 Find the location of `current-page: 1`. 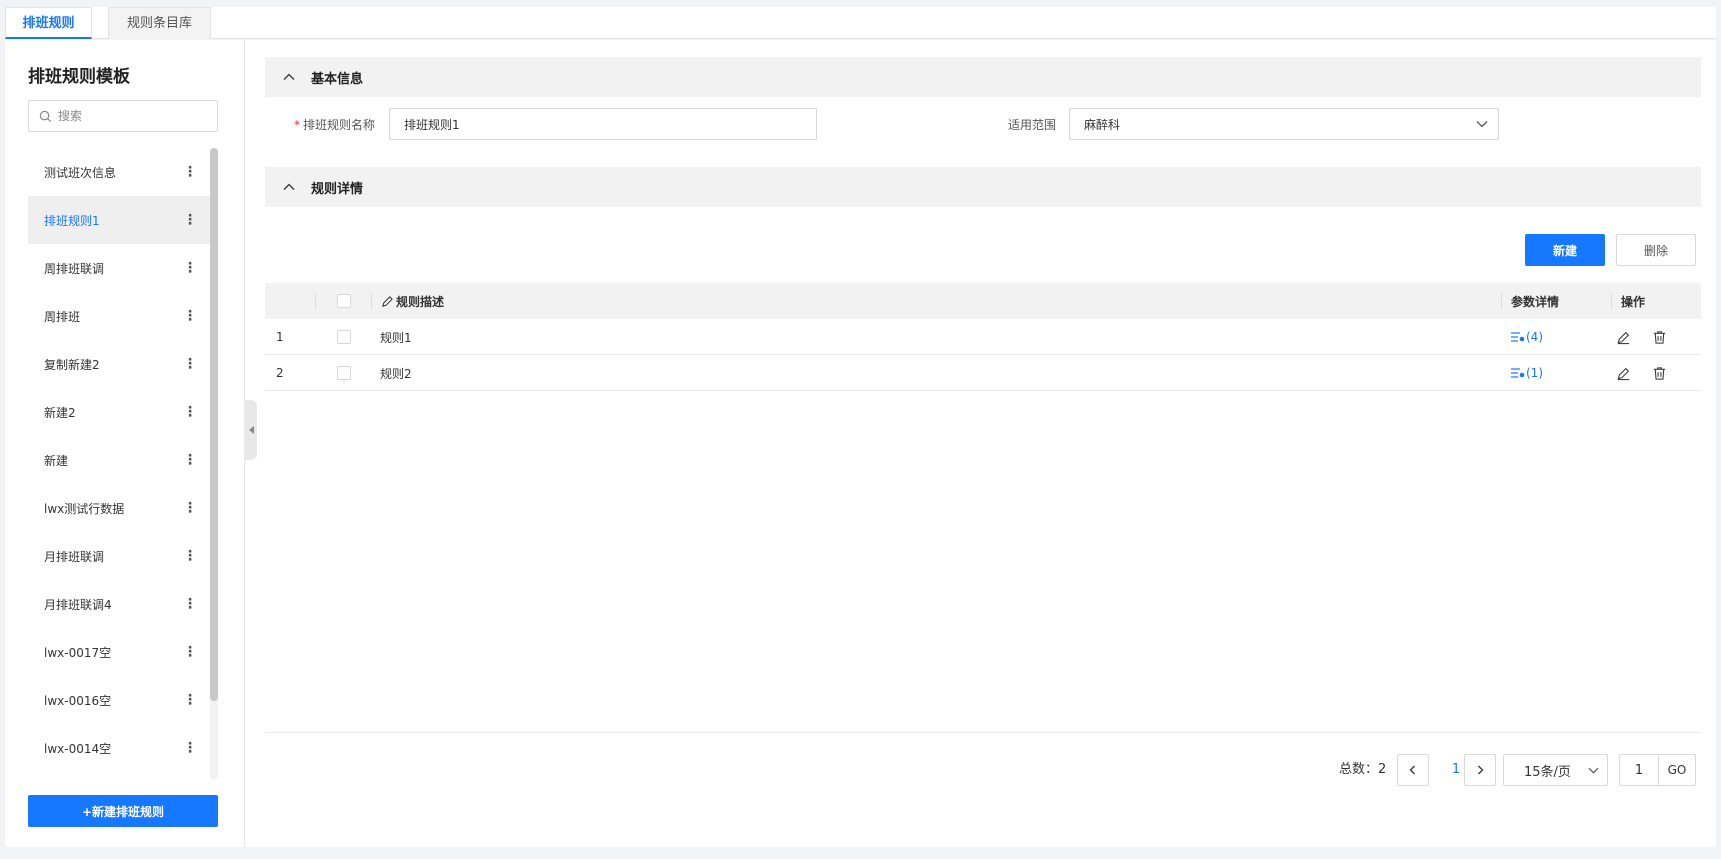

current-page: 1 is located at coordinates (1456, 770).